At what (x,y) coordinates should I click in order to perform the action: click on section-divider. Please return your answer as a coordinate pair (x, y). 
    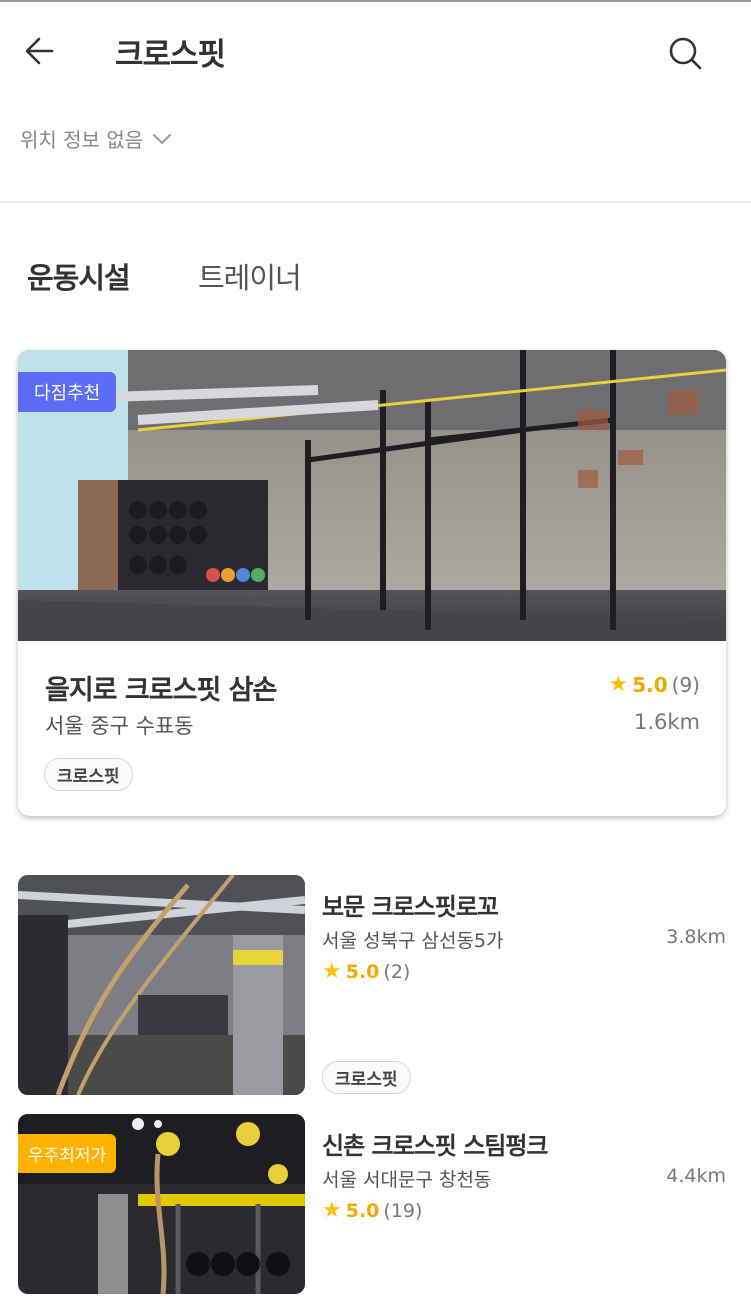
    Looking at the image, I should click on (375, 202).